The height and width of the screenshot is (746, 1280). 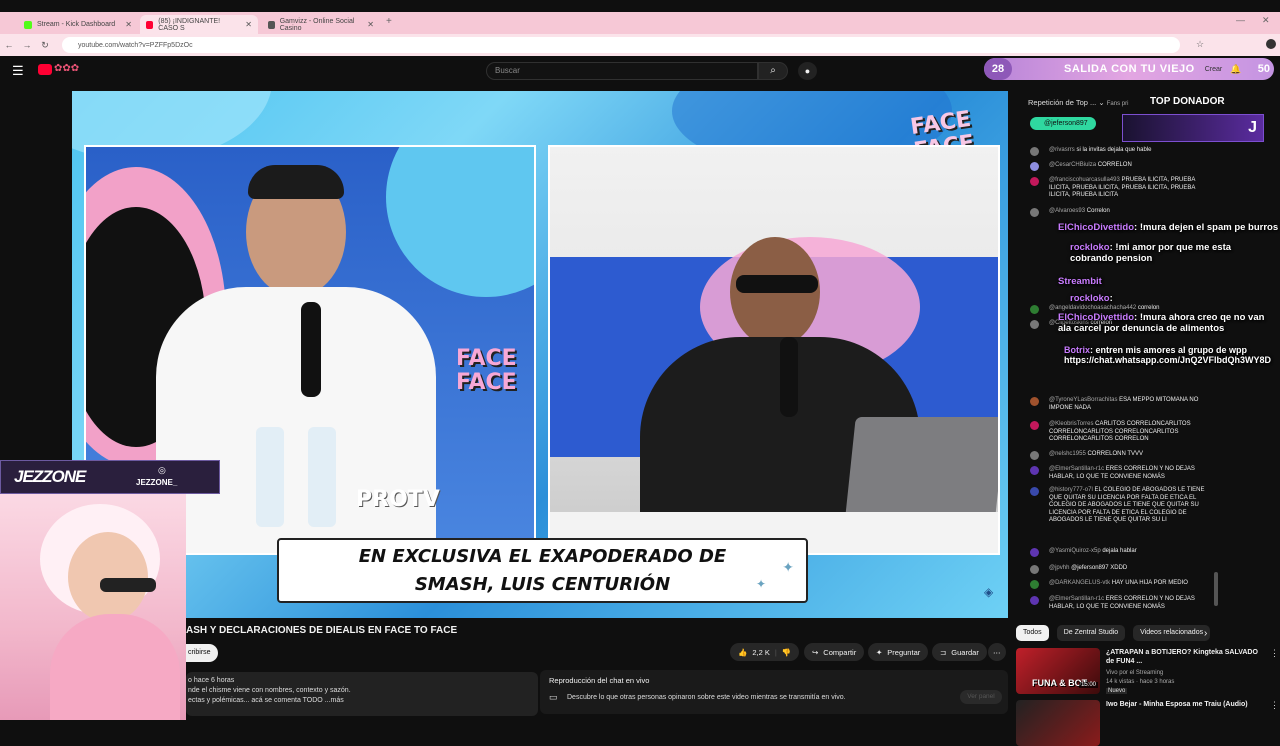 I want to click on url-field: youtube.com/watch?v=PZFFp5DzOc, so click(x=621, y=45).